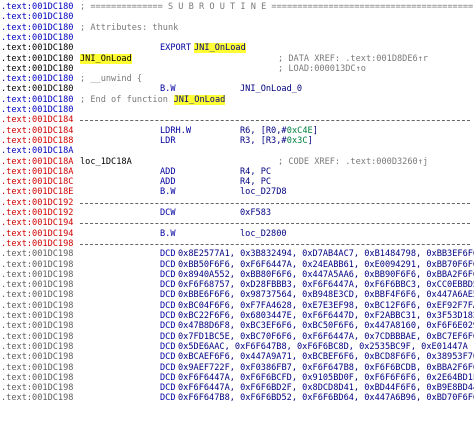 The width and height of the screenshot is (474, 425). Describe the element at coordinates (237, 69) in the screenshot. I see `listing-row: .text:001DC180 ; LOAD:000013DC↑o` at that location.